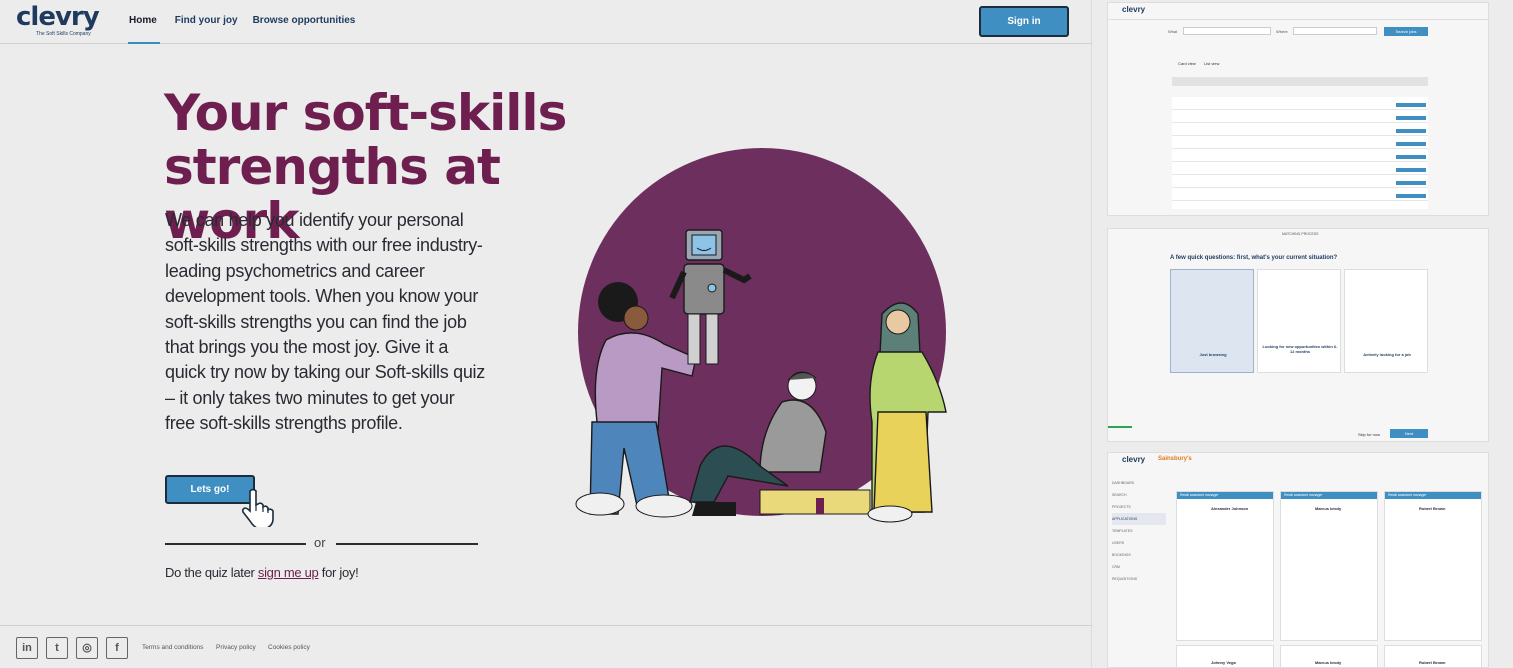 This screenshot has width=1513, height=668. I want to click on quiz-later-text: Do the quiz later sign me up for joy!, so click(262, 572).